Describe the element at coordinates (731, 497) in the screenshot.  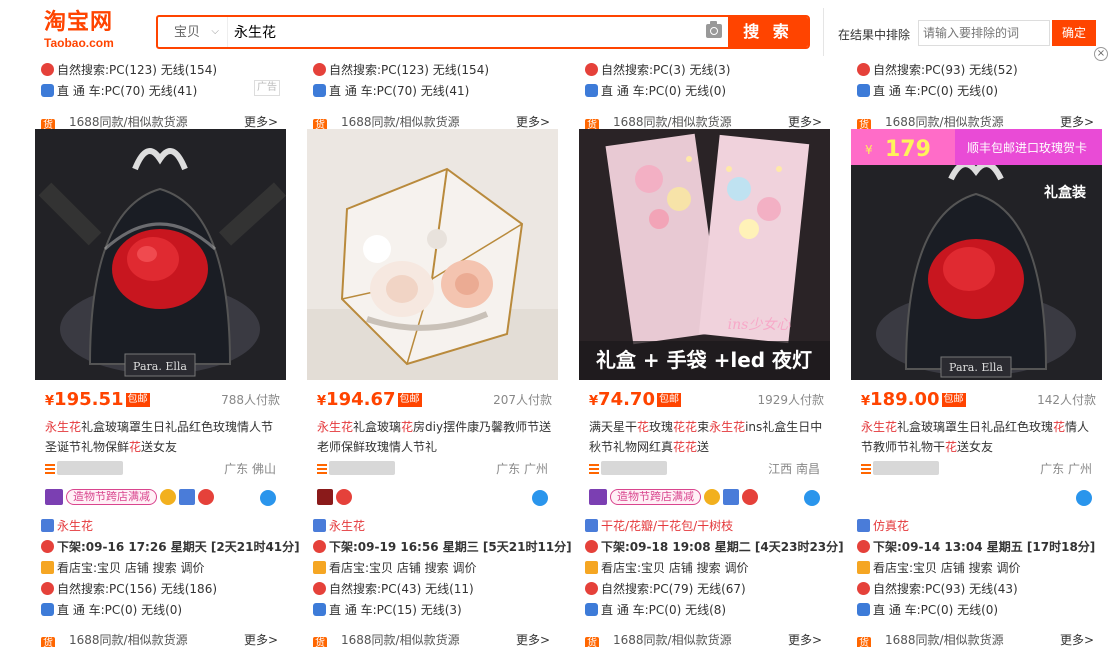
I see `service-icon` at that location.